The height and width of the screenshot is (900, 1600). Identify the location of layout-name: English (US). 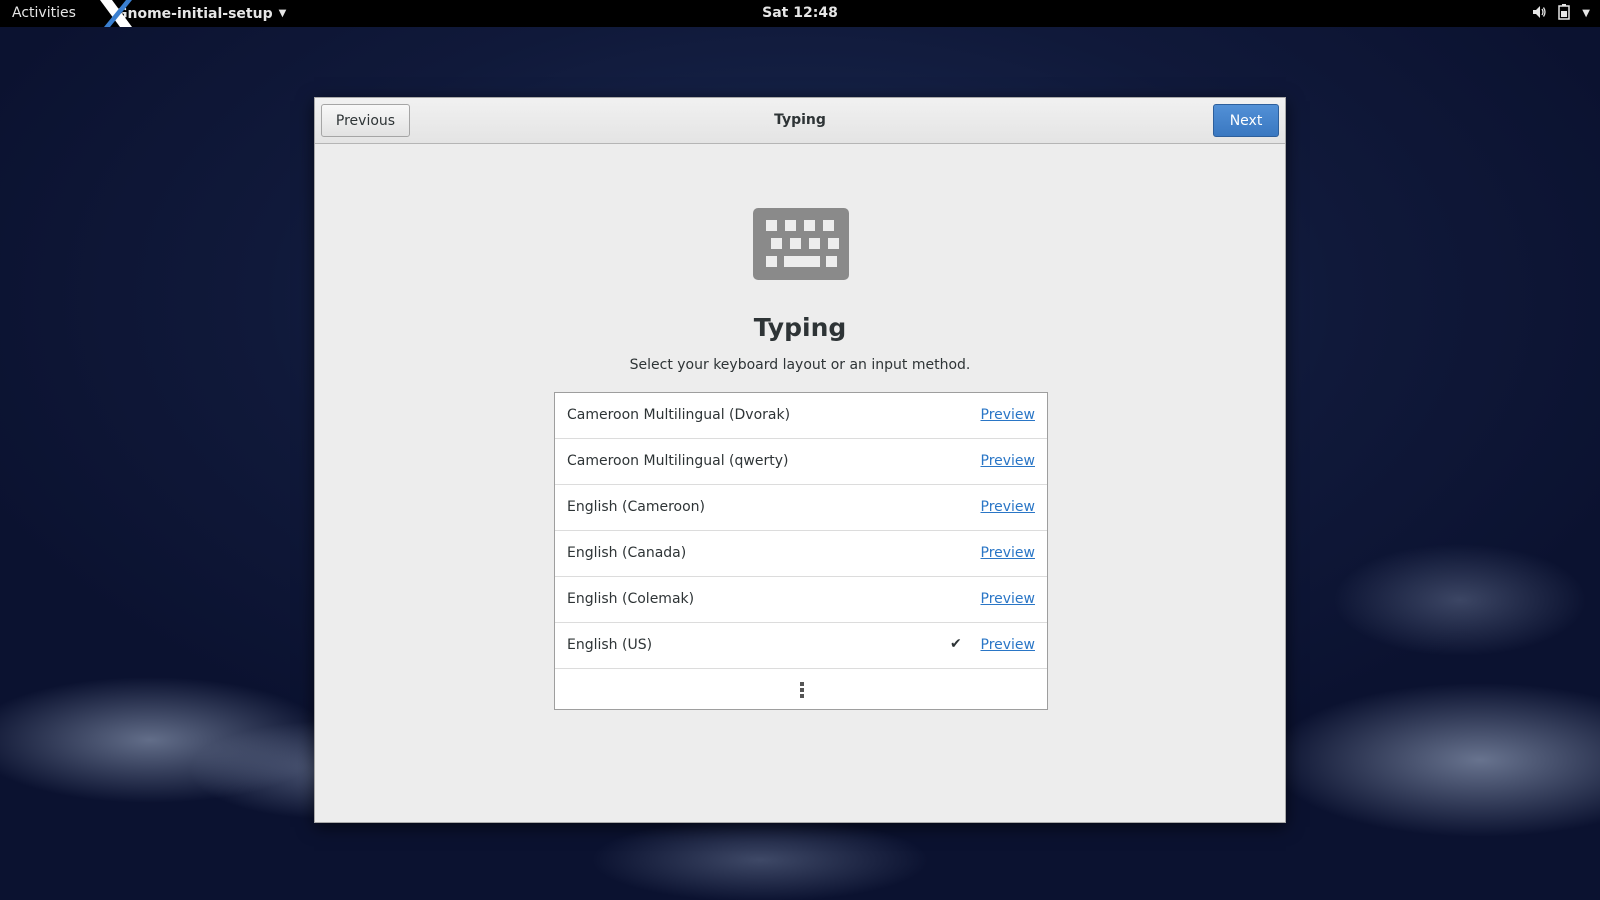
(610, 645).